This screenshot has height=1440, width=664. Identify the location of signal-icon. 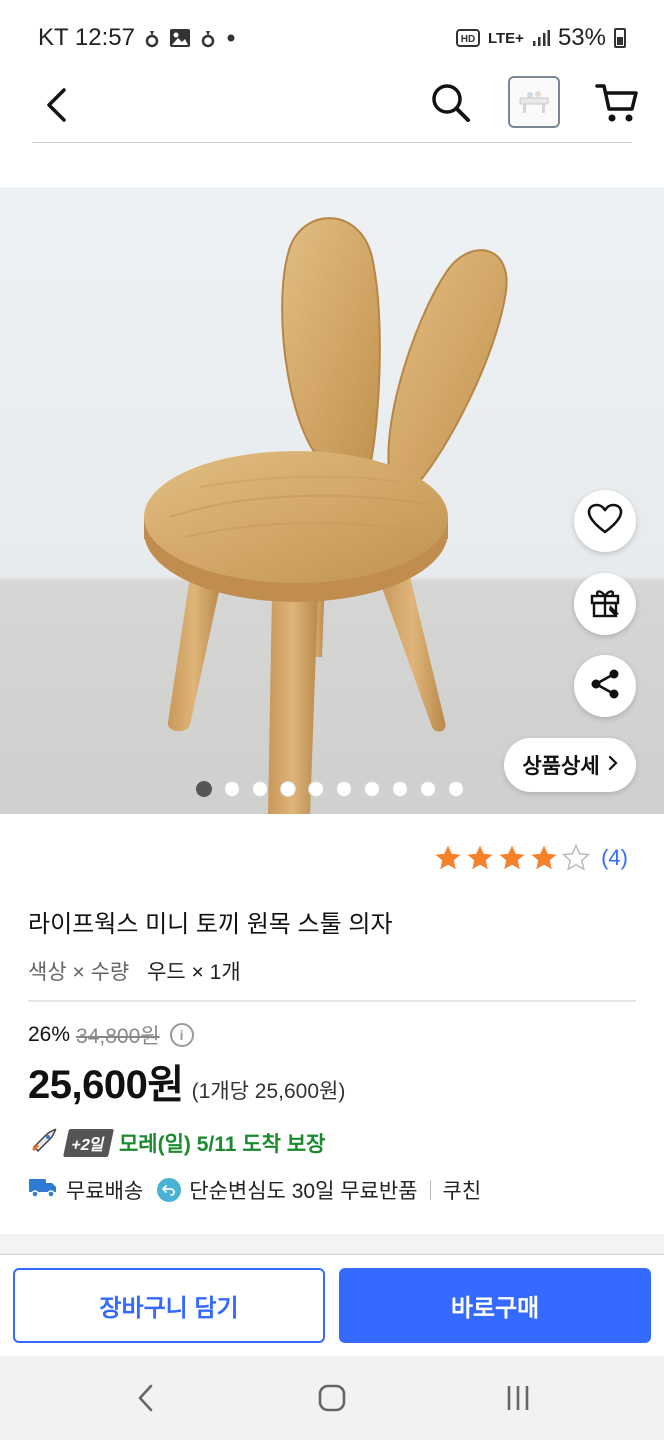
(541, 38).